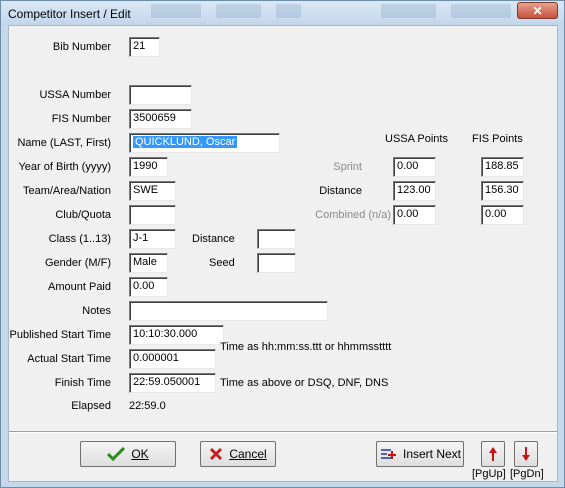 The height and width of the screenshot is (488, 565). What do you see at coordinates (147, 406) in the screenshot?
I see `elapsed-value: 22:59.0` at bounding box center [147, 406].